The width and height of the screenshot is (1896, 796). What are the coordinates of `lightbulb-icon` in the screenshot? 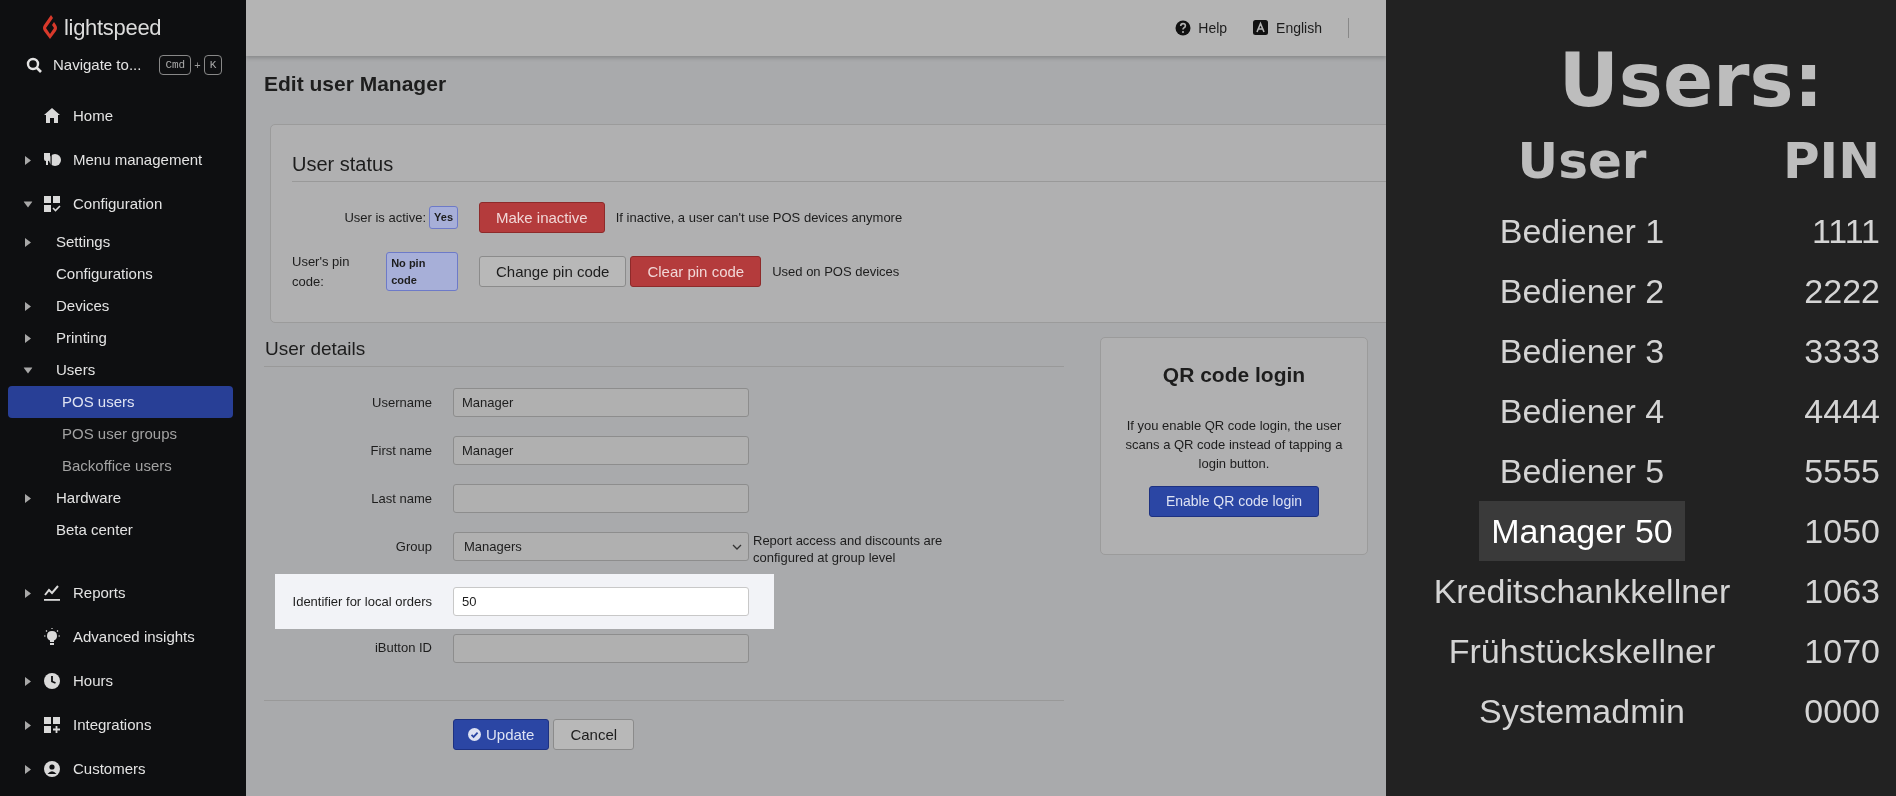 It's located at (52, 637).